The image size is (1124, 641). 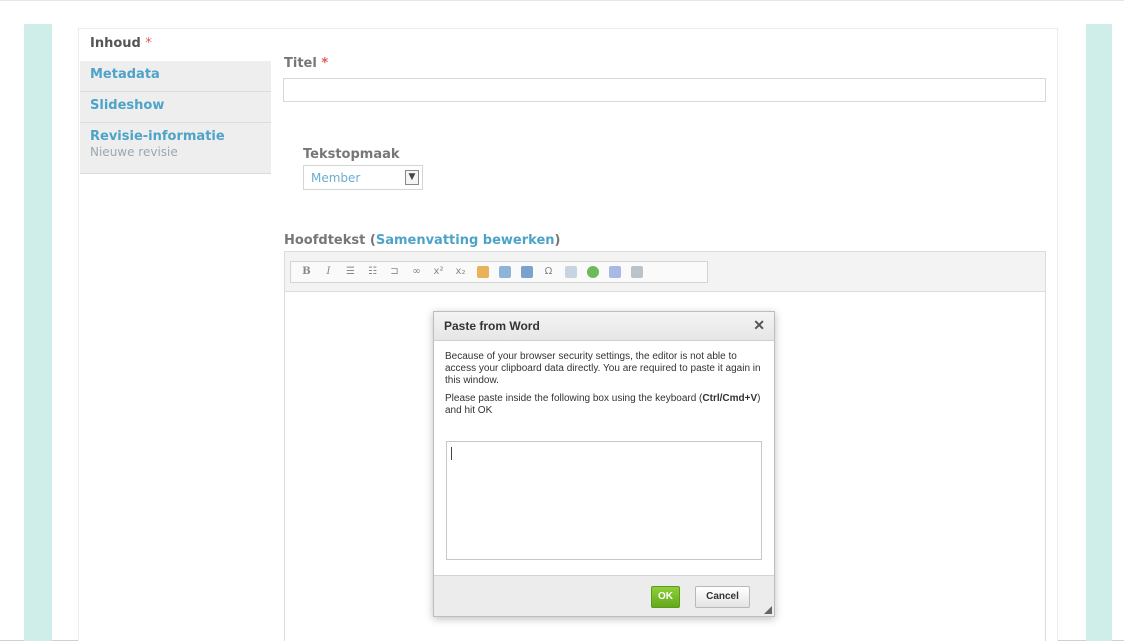 I want to click on text-format-select: Member ▼, so click(x=363, y=177).